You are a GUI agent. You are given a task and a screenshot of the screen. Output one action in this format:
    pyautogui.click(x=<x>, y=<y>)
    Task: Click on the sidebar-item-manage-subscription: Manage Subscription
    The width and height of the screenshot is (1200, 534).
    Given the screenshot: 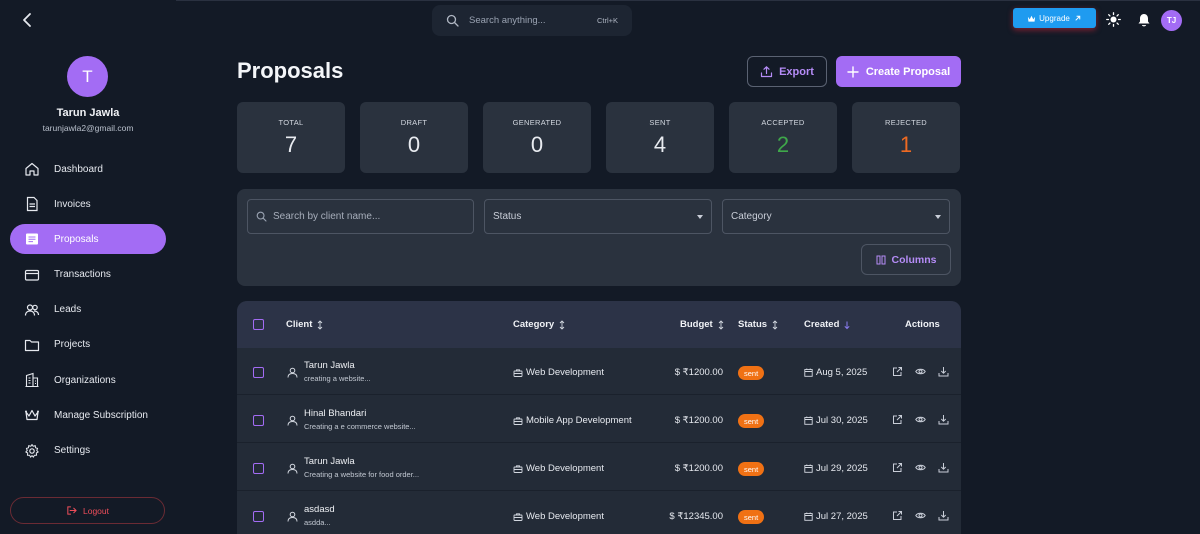 What is the action you would take?
    pyautogui.click(x=88, y=415)
    